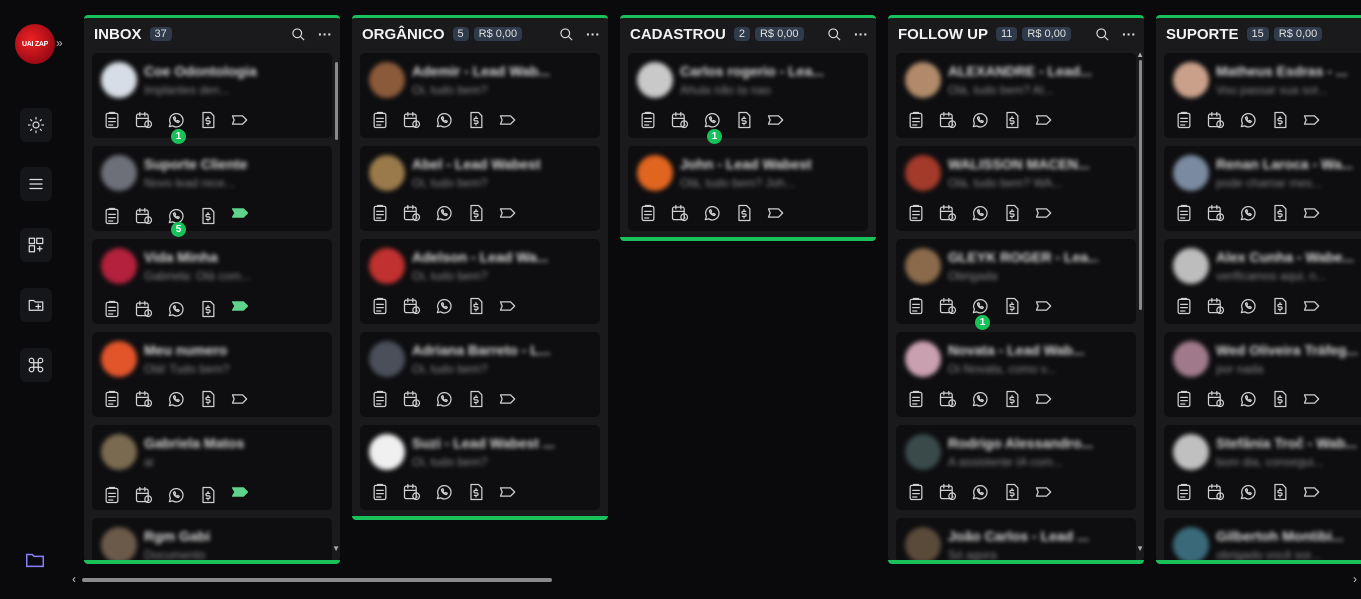 Image resolution: width=1361 pixels, height=599 pixels. I want to click on command-button, so click(36, 365).